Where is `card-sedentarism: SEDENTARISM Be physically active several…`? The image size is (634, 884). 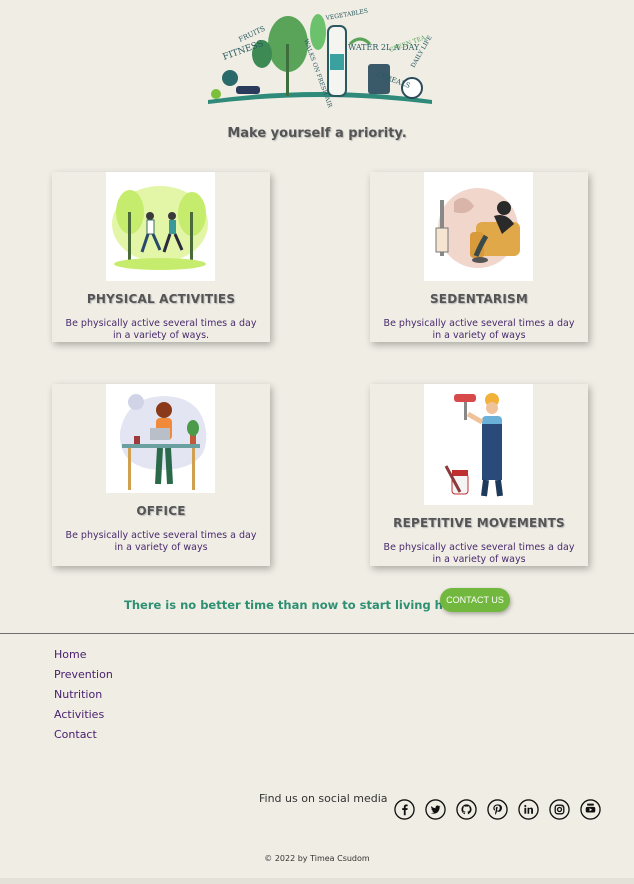 card-sedentarism: SEDENTARISM Be physically active several… is located at coordinates (479, 257).